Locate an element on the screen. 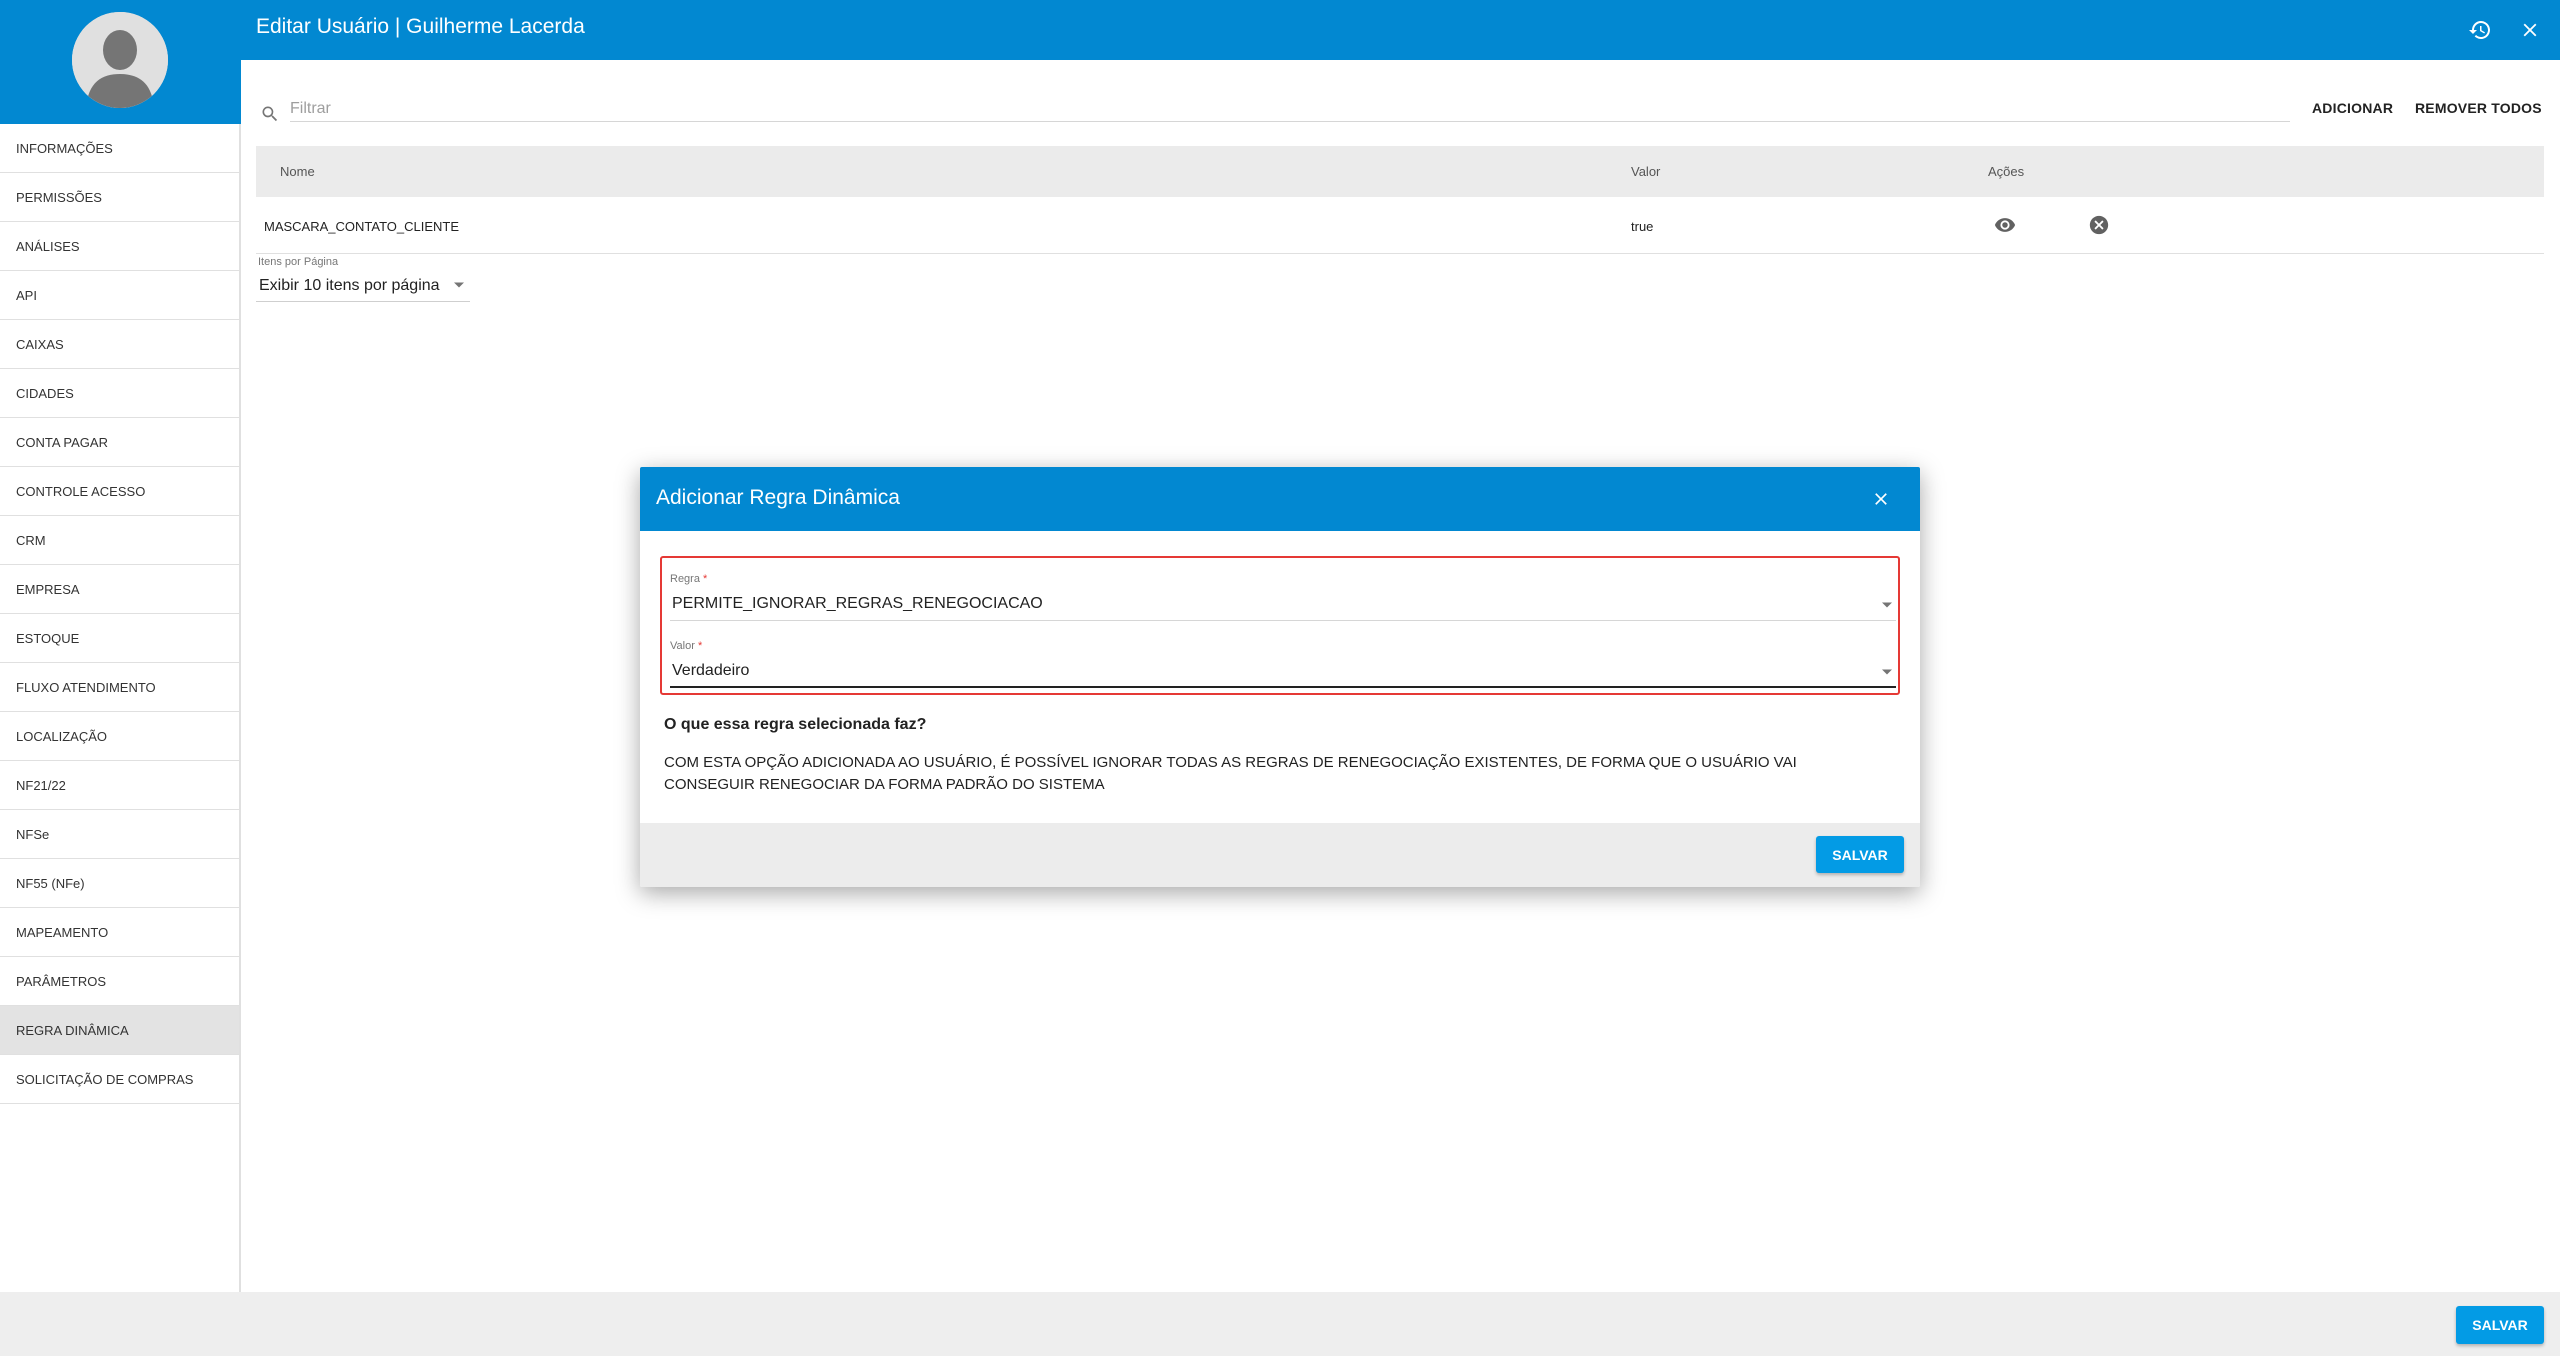 The width and height of the screenshot is (2560, 1356). sidebar-item-informacoes: INFORMAÇÕES is located at coordinates (119, 148).